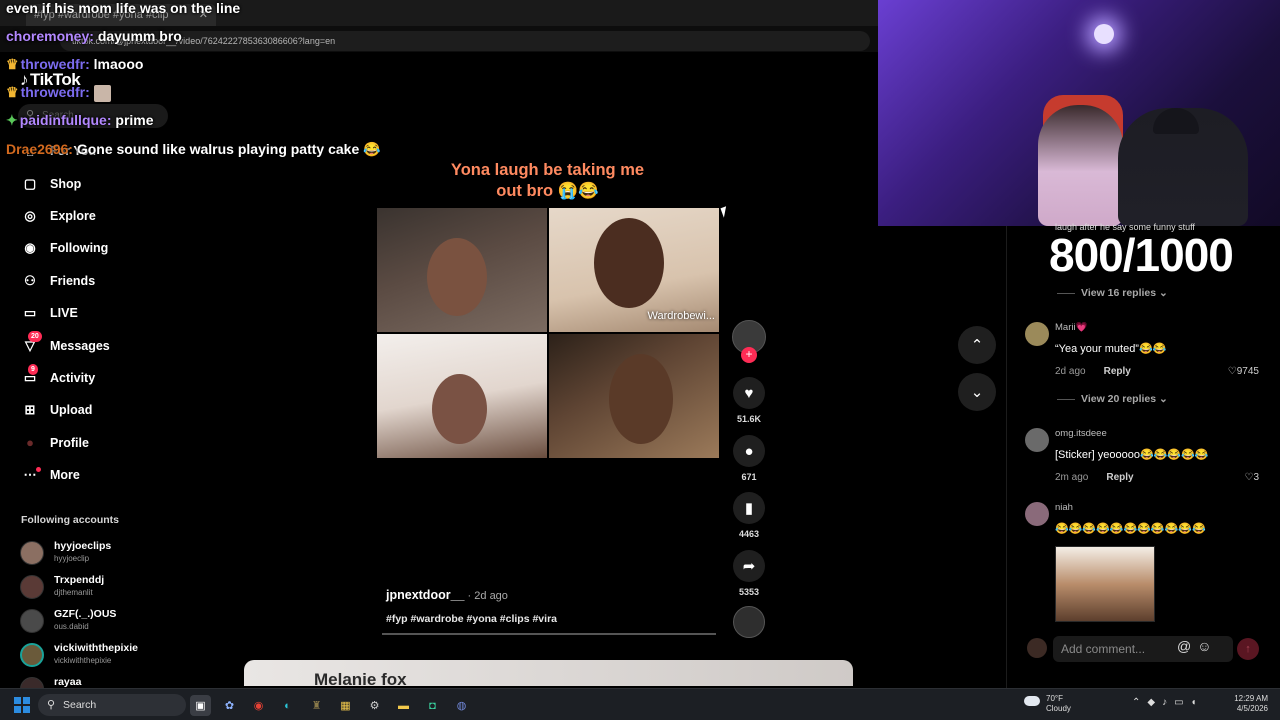 This screenshot has width=1280, height=720. Describe the element at coordinates (374, 705) in the screenshot. I see `settings-icon: ⚙` at that location.